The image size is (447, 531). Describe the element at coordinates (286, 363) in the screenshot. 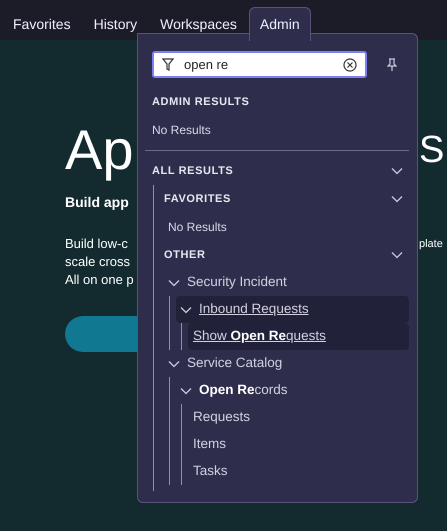

I see `tree-item: Service Catalog` at that location.